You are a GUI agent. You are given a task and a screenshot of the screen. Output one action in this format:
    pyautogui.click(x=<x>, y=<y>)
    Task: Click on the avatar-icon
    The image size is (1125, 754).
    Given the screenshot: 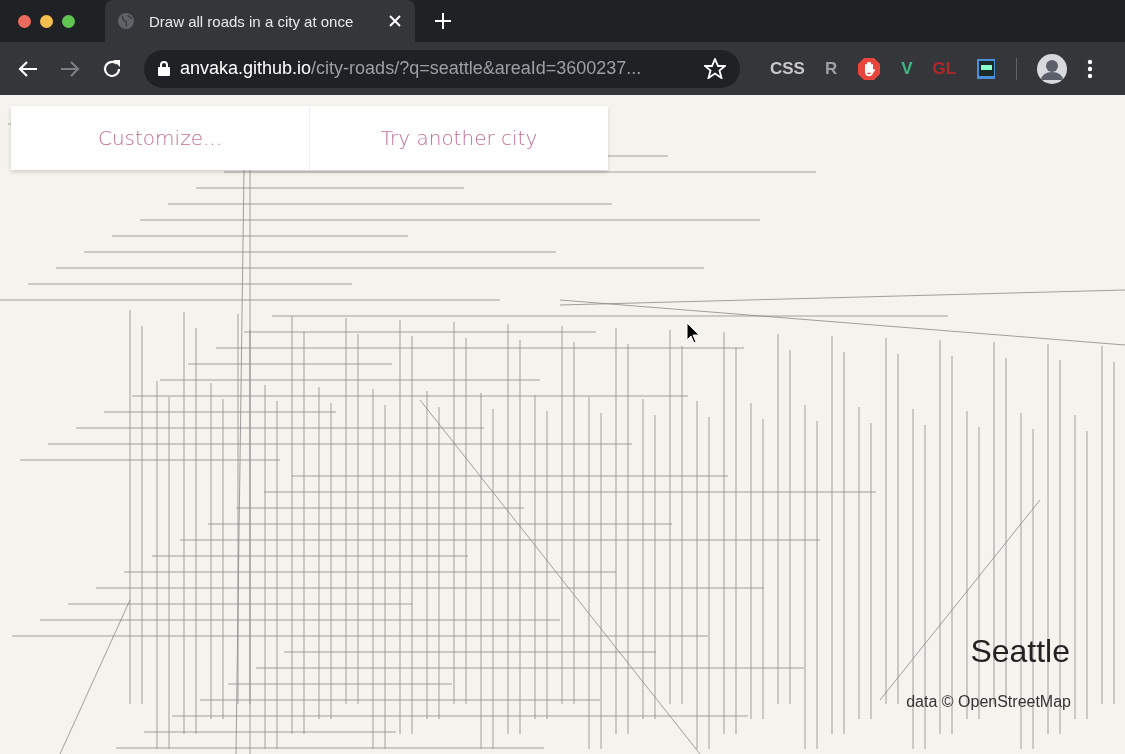 What is the action you would take?
    pyautogui.click(x=1052, y=68)
    